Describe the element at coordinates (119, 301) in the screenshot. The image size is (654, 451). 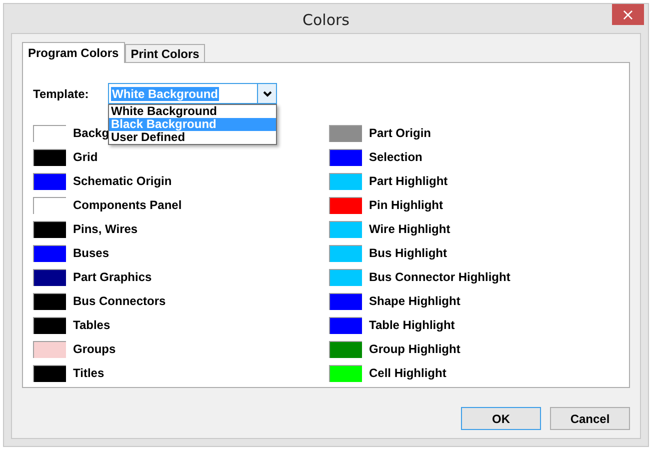
I see `color-label: Bus Connectors` at that location.